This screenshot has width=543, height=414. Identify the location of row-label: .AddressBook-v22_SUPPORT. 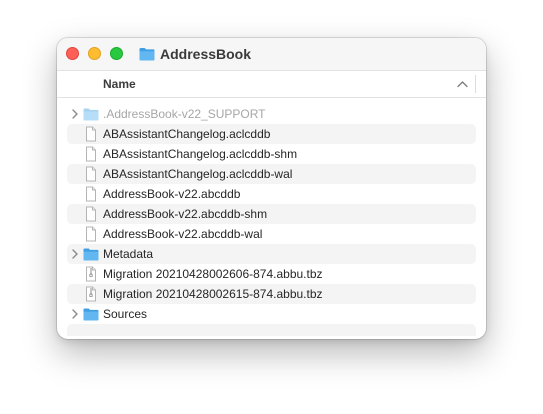
(184, 114).